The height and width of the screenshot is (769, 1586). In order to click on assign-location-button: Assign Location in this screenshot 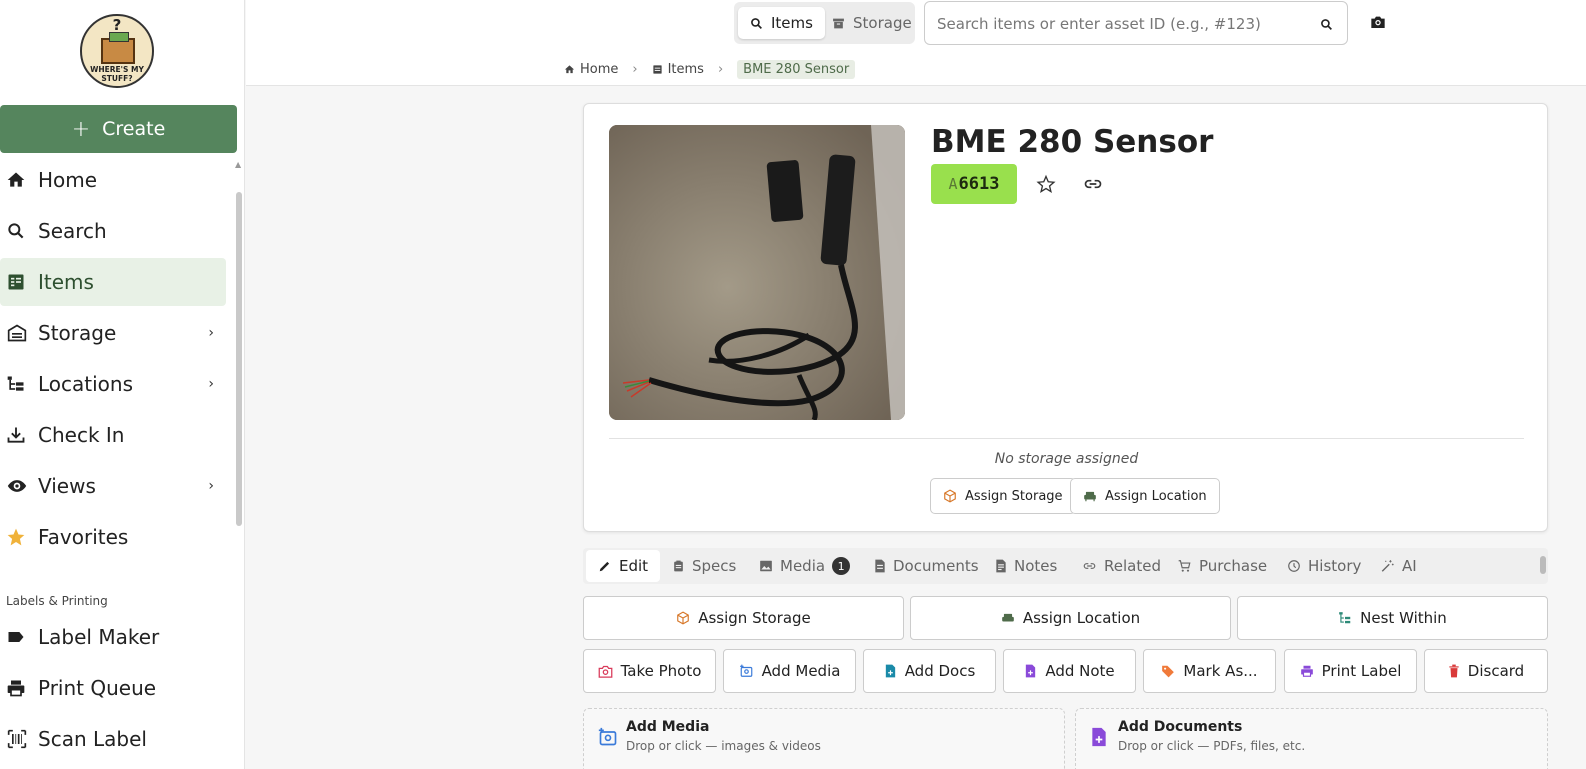, I will do `click(1145, 496)`.